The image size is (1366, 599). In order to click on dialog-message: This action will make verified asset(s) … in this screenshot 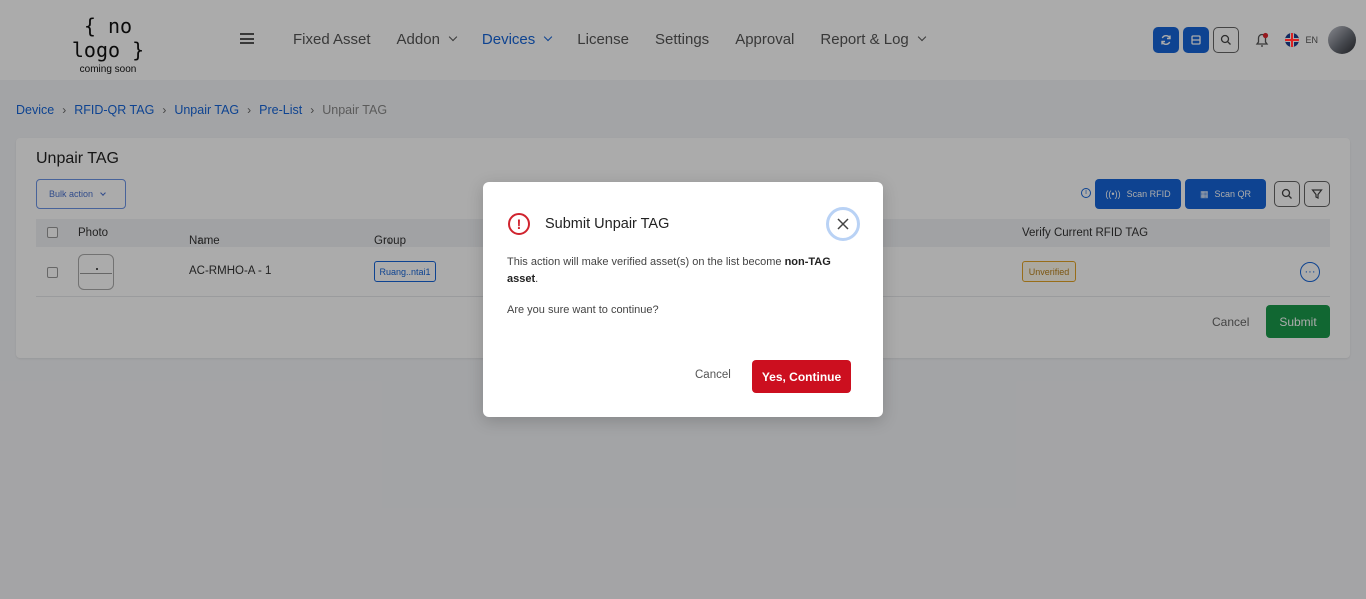, I will do `click(685, 271)`.